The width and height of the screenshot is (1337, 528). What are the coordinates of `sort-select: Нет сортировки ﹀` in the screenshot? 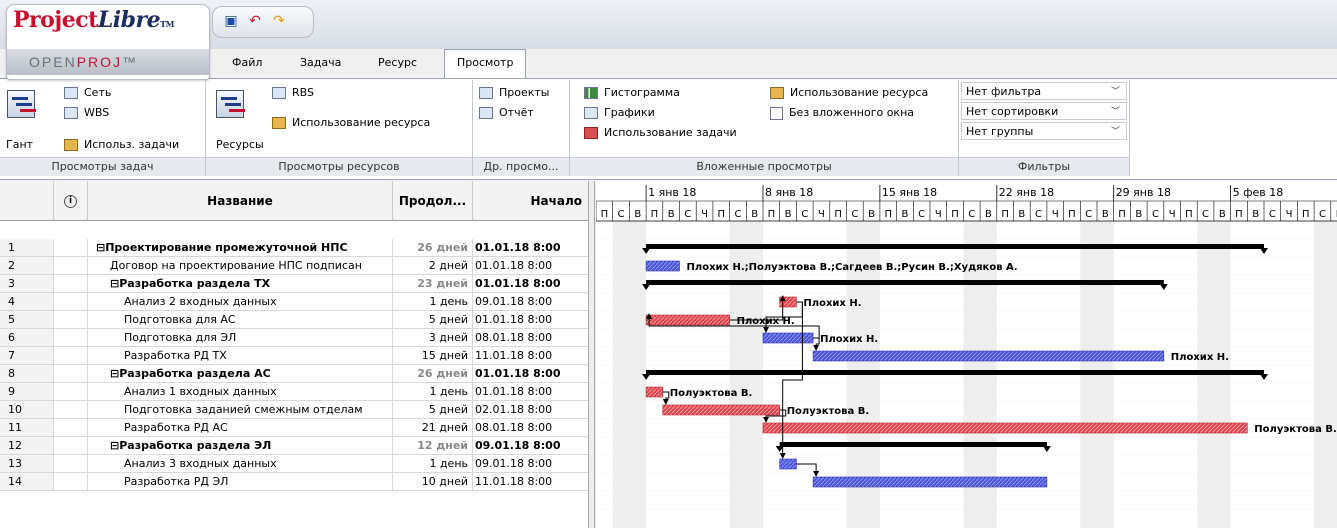 It's located at (1044, 111).